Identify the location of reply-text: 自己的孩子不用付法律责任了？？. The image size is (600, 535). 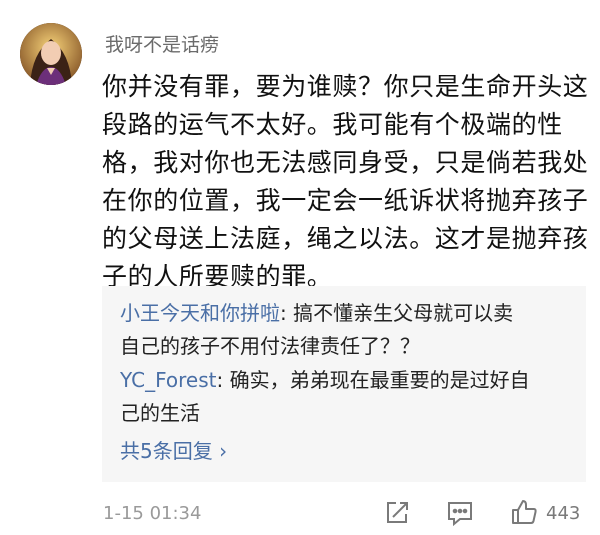
(270, 346).